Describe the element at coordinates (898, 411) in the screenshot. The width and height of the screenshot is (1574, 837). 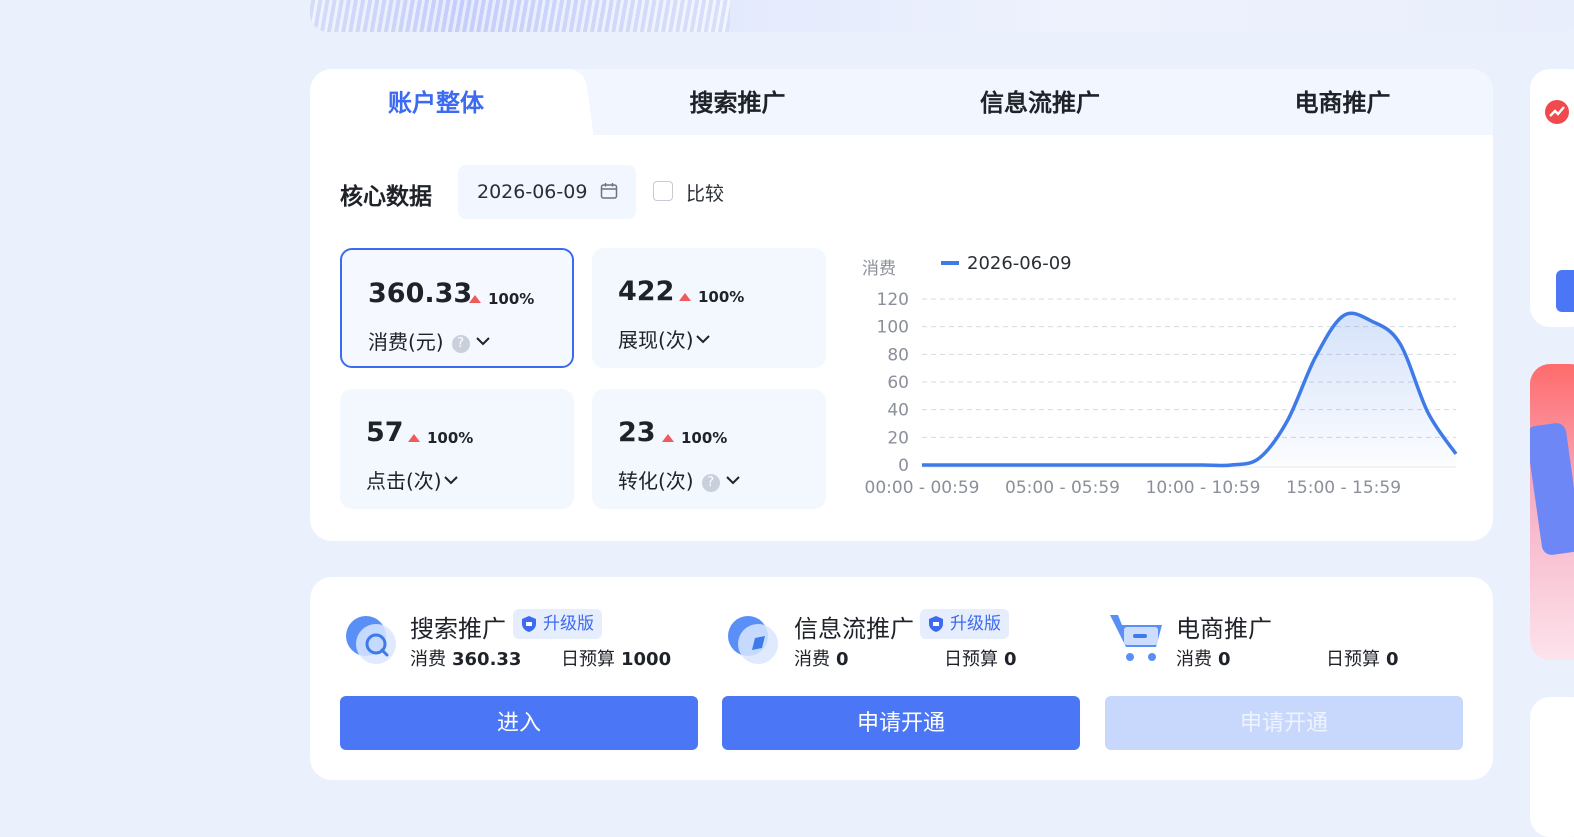
I see `y-tick-label: 40` at that location.